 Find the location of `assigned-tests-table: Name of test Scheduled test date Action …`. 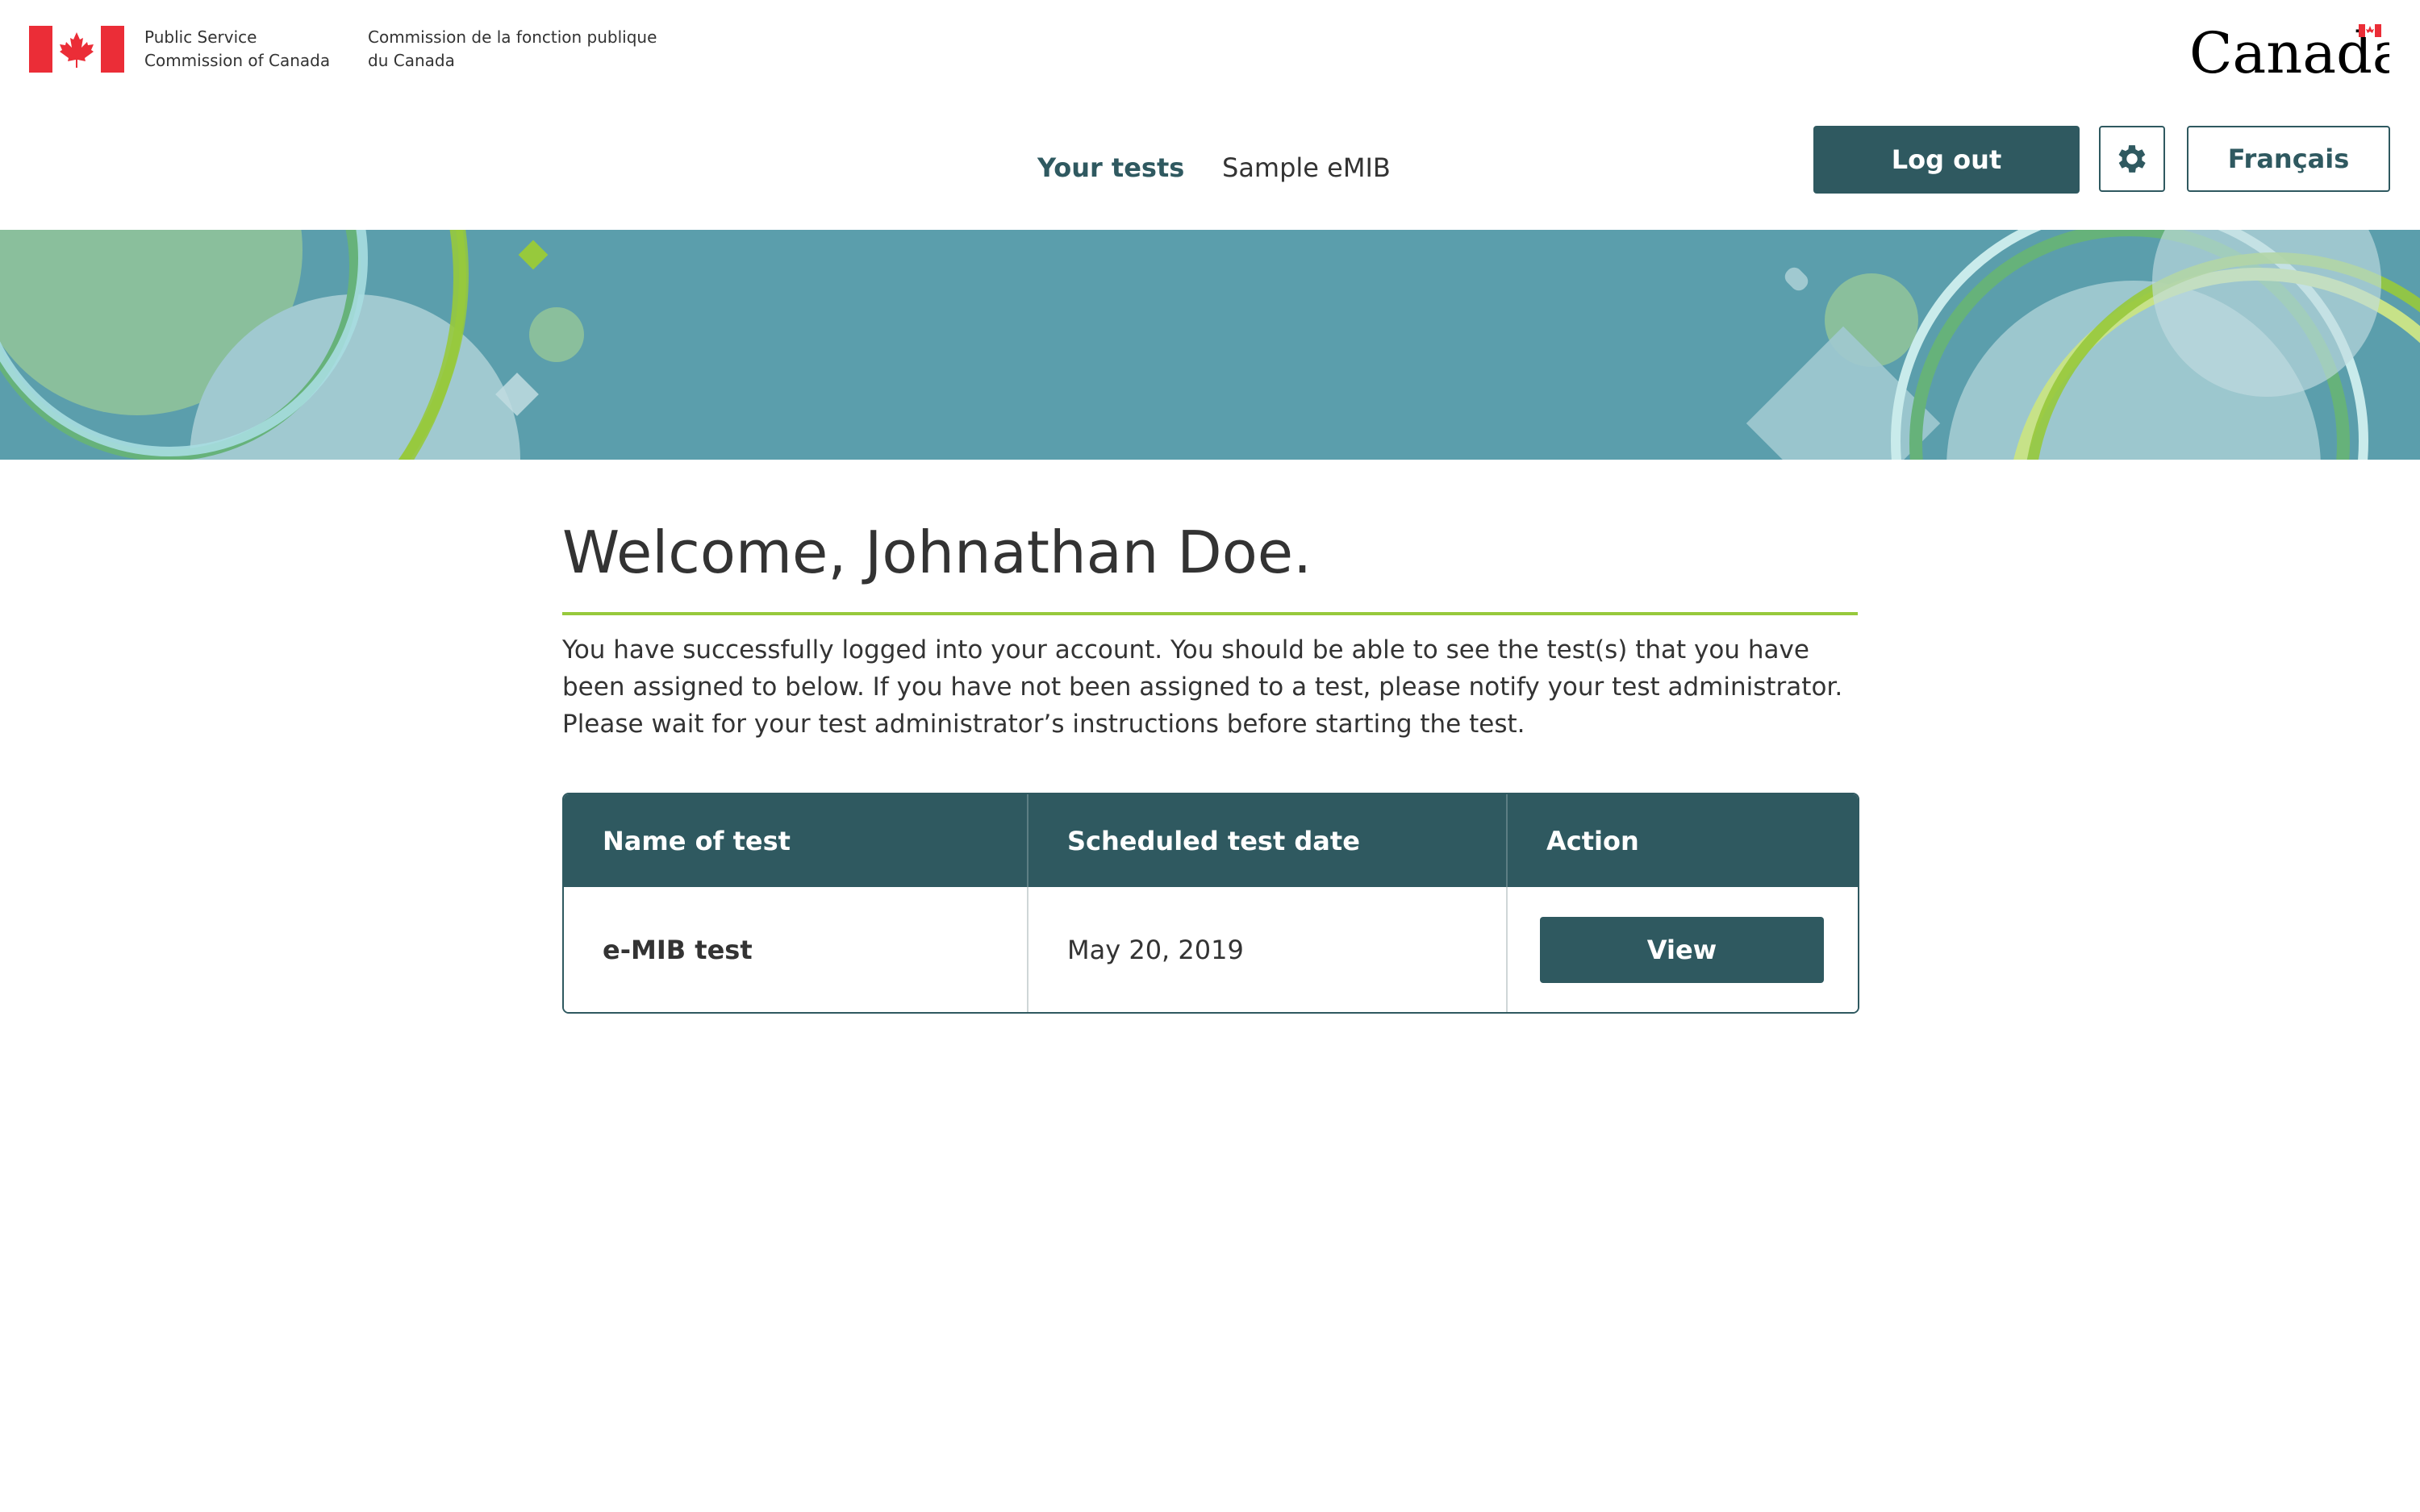

assigned-tests-table: Name of test Scheduled test date Action … is located at coordinates (1210, 903).